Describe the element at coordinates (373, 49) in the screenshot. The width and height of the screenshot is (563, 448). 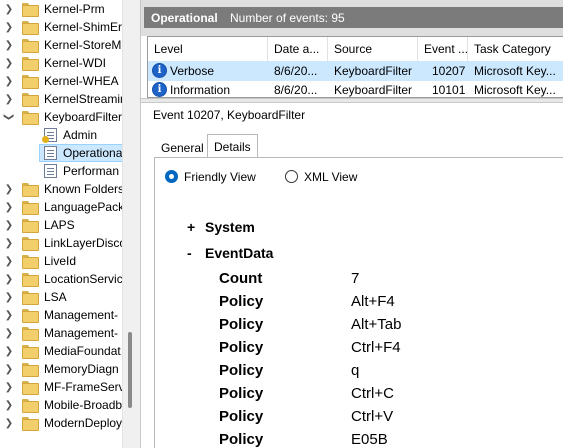
I see `column-header-source: Source` at that location.